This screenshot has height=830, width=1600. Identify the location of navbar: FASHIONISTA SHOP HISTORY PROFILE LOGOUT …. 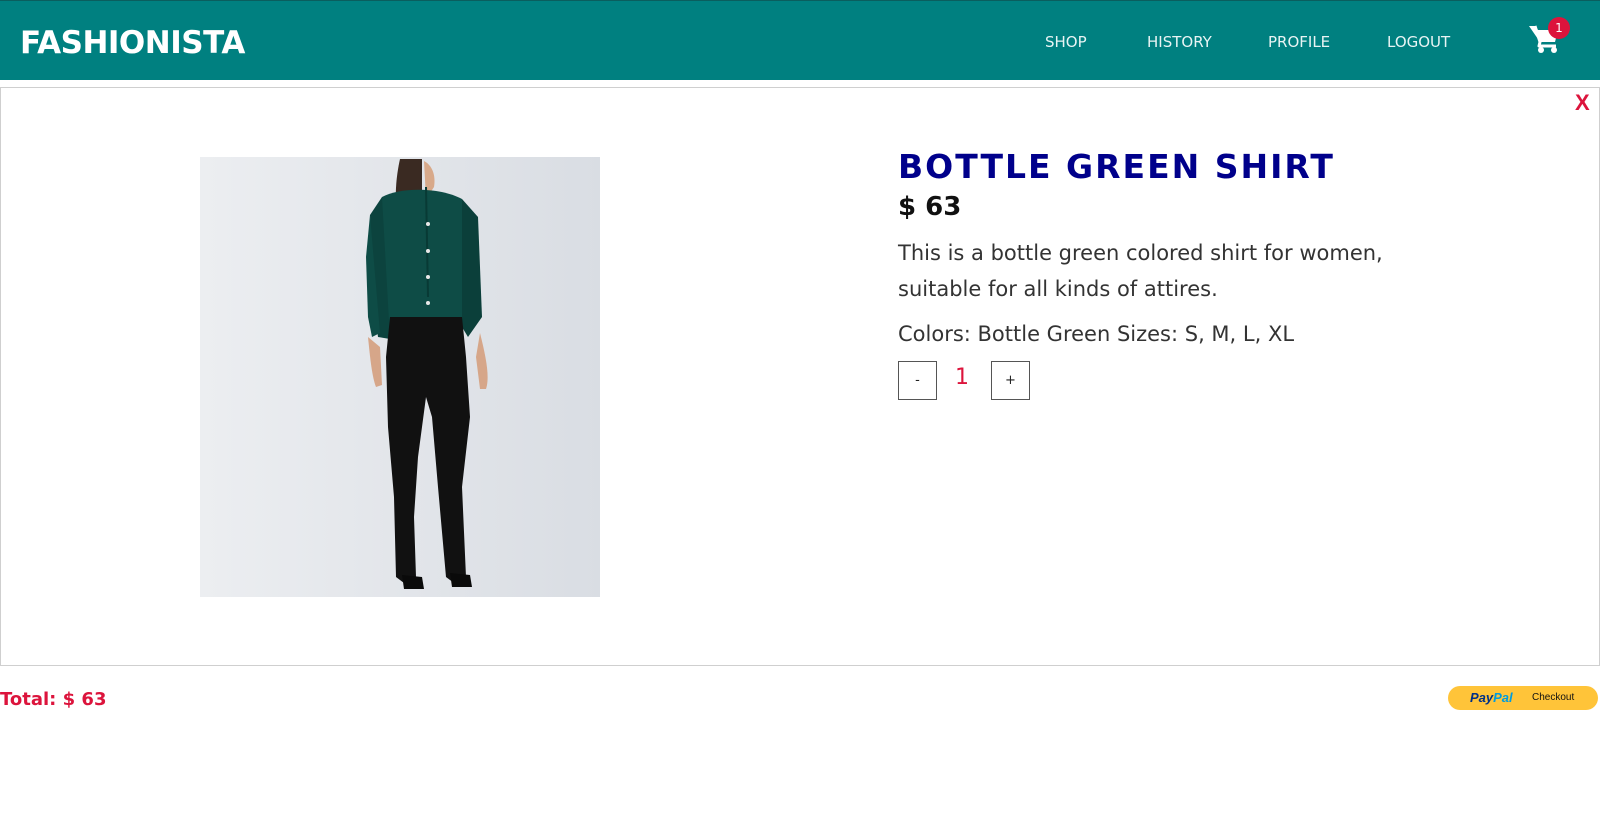
(800, 40).